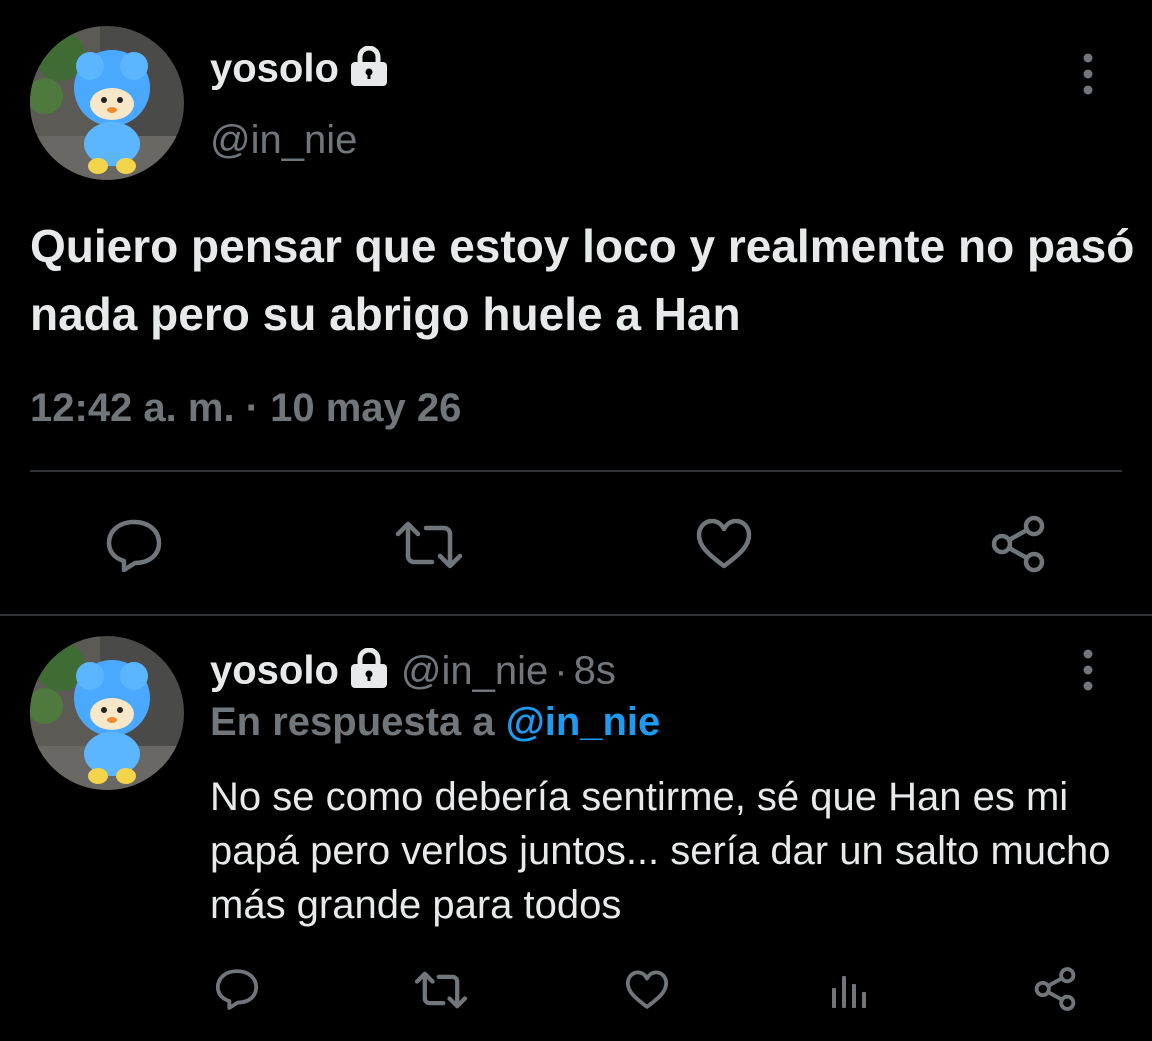  Describe the element at coordinates (595, 671) in the screenshot. I see `time-ago: 8s` at that location.